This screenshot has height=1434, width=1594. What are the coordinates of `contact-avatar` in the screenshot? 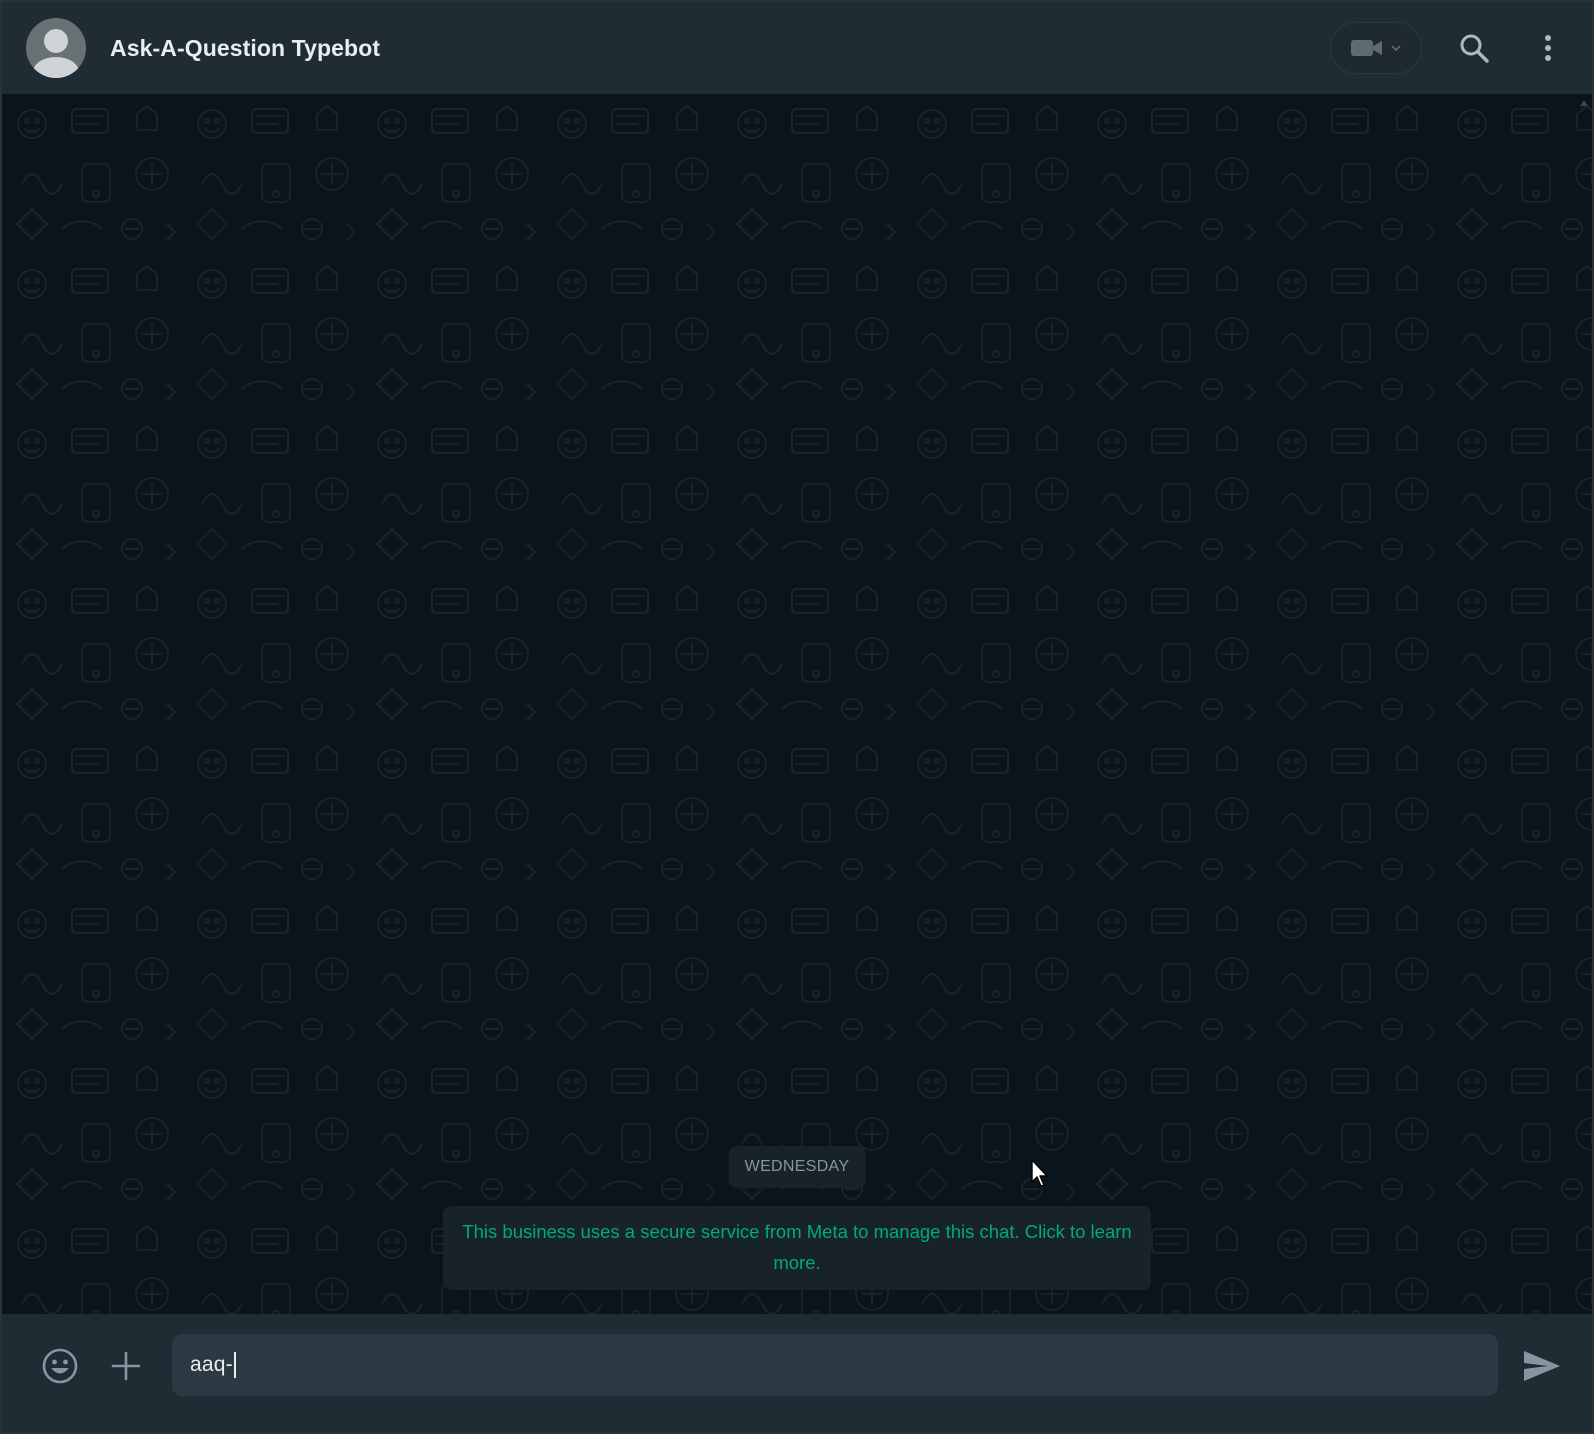 It's located at (56, 48).